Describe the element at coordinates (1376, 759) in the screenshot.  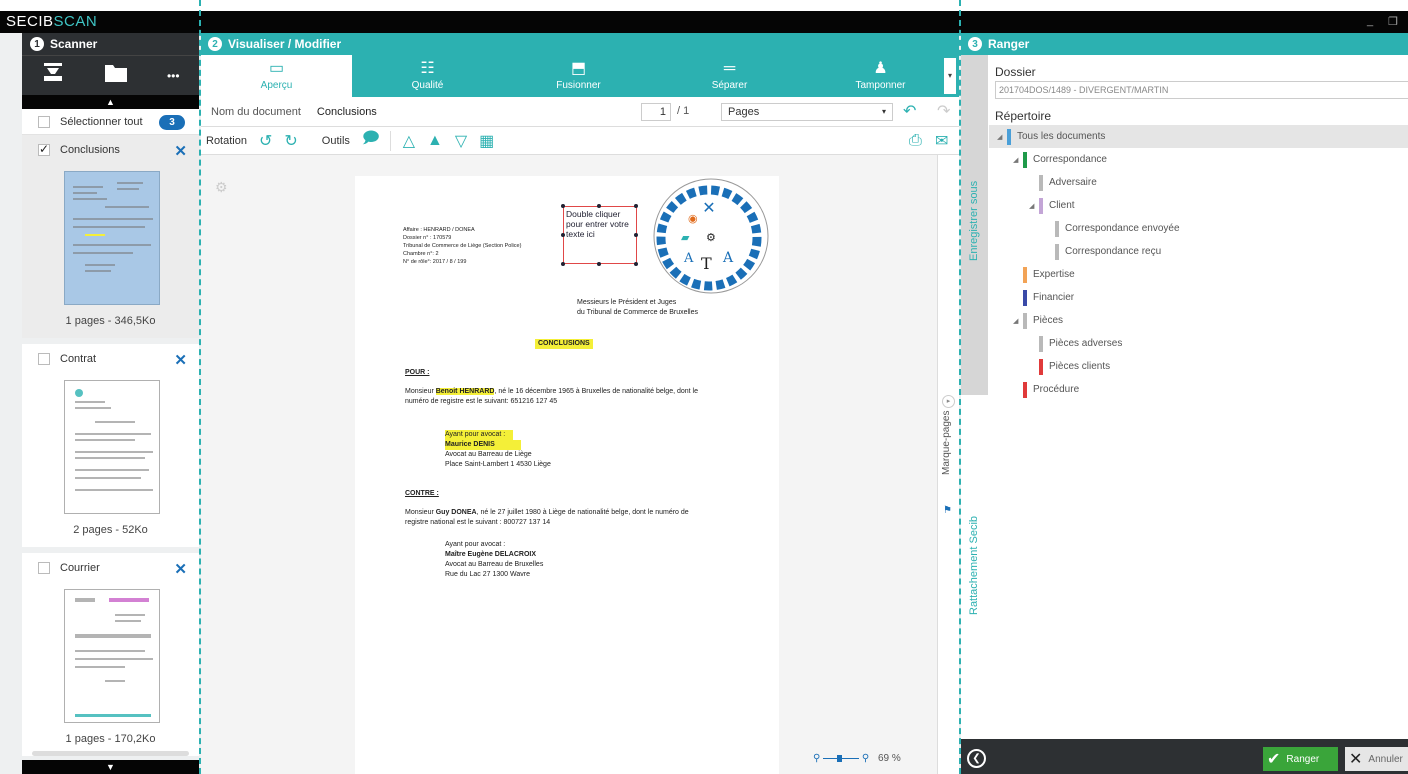
I see `annuler-button: ✕ Annuler` at that location.